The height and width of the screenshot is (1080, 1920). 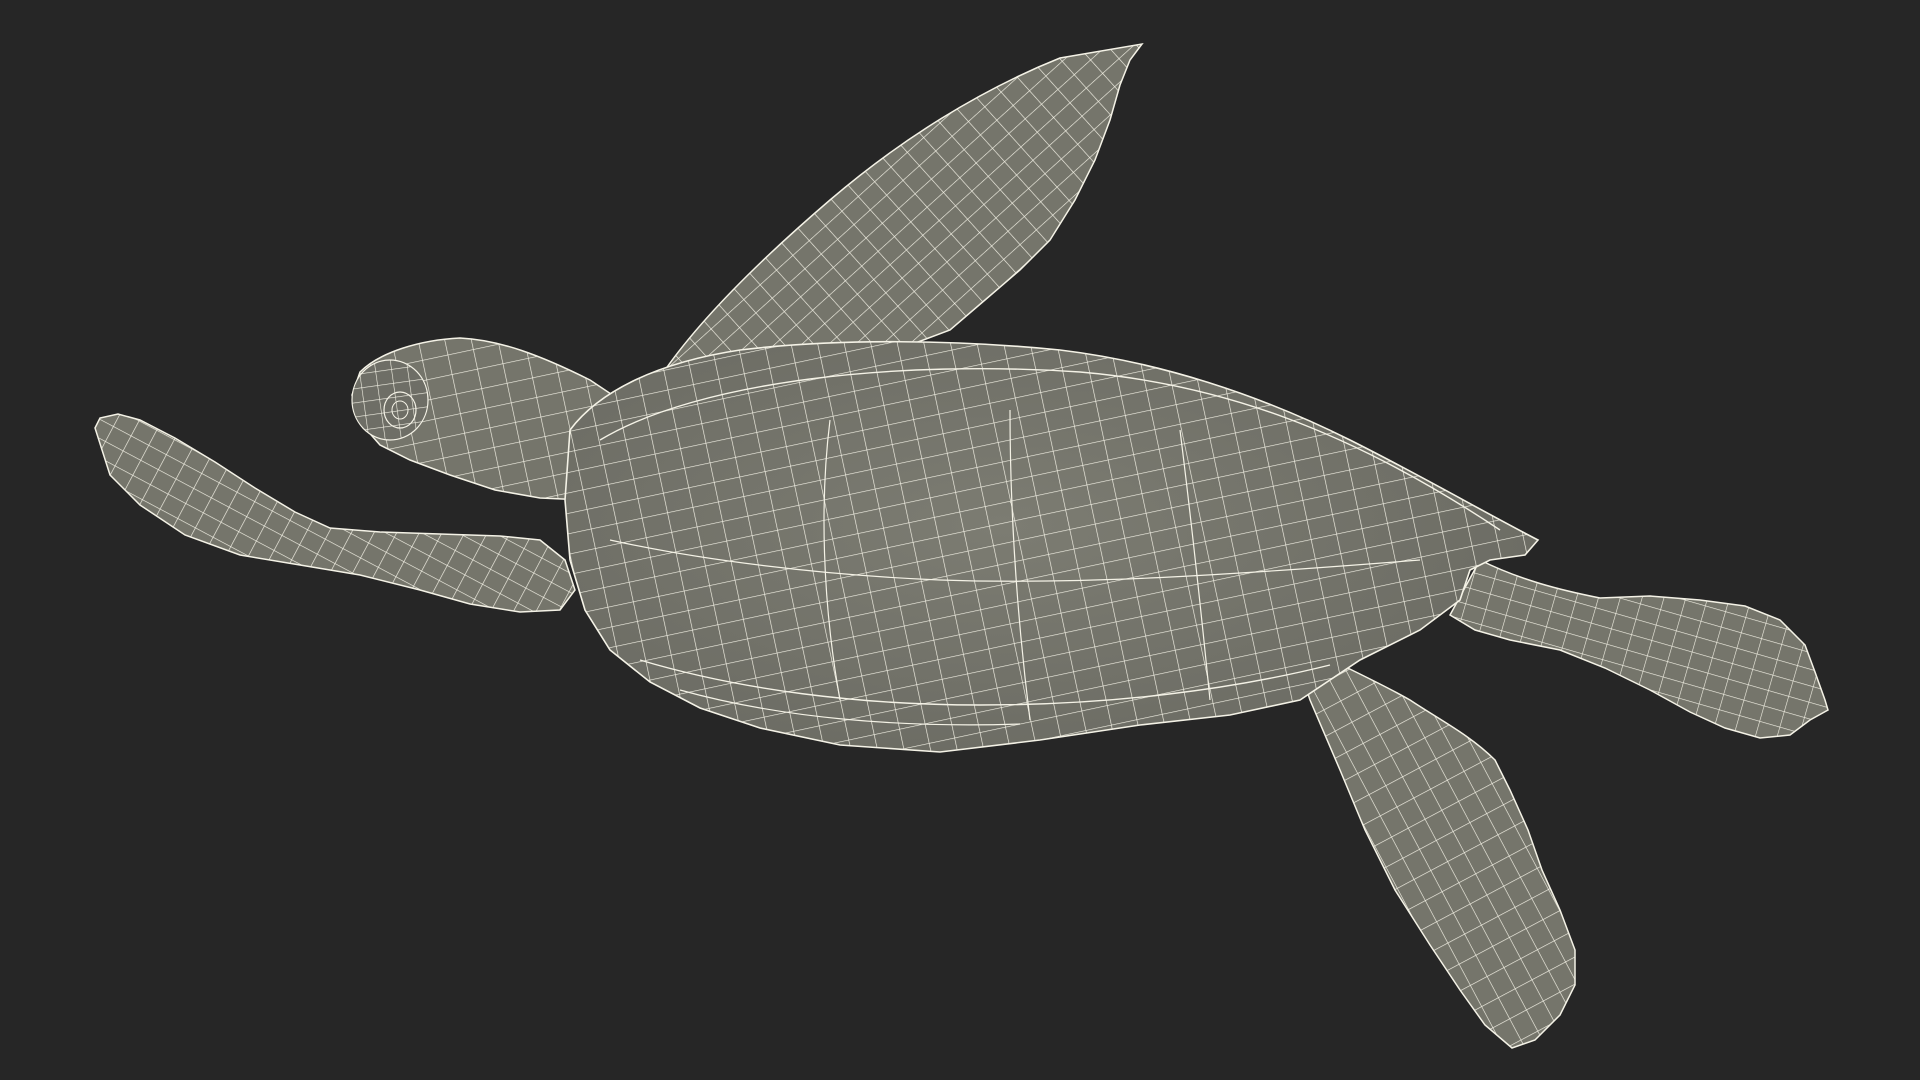 I want to click on rear-left-flipper, so click(x=1638, y=649).